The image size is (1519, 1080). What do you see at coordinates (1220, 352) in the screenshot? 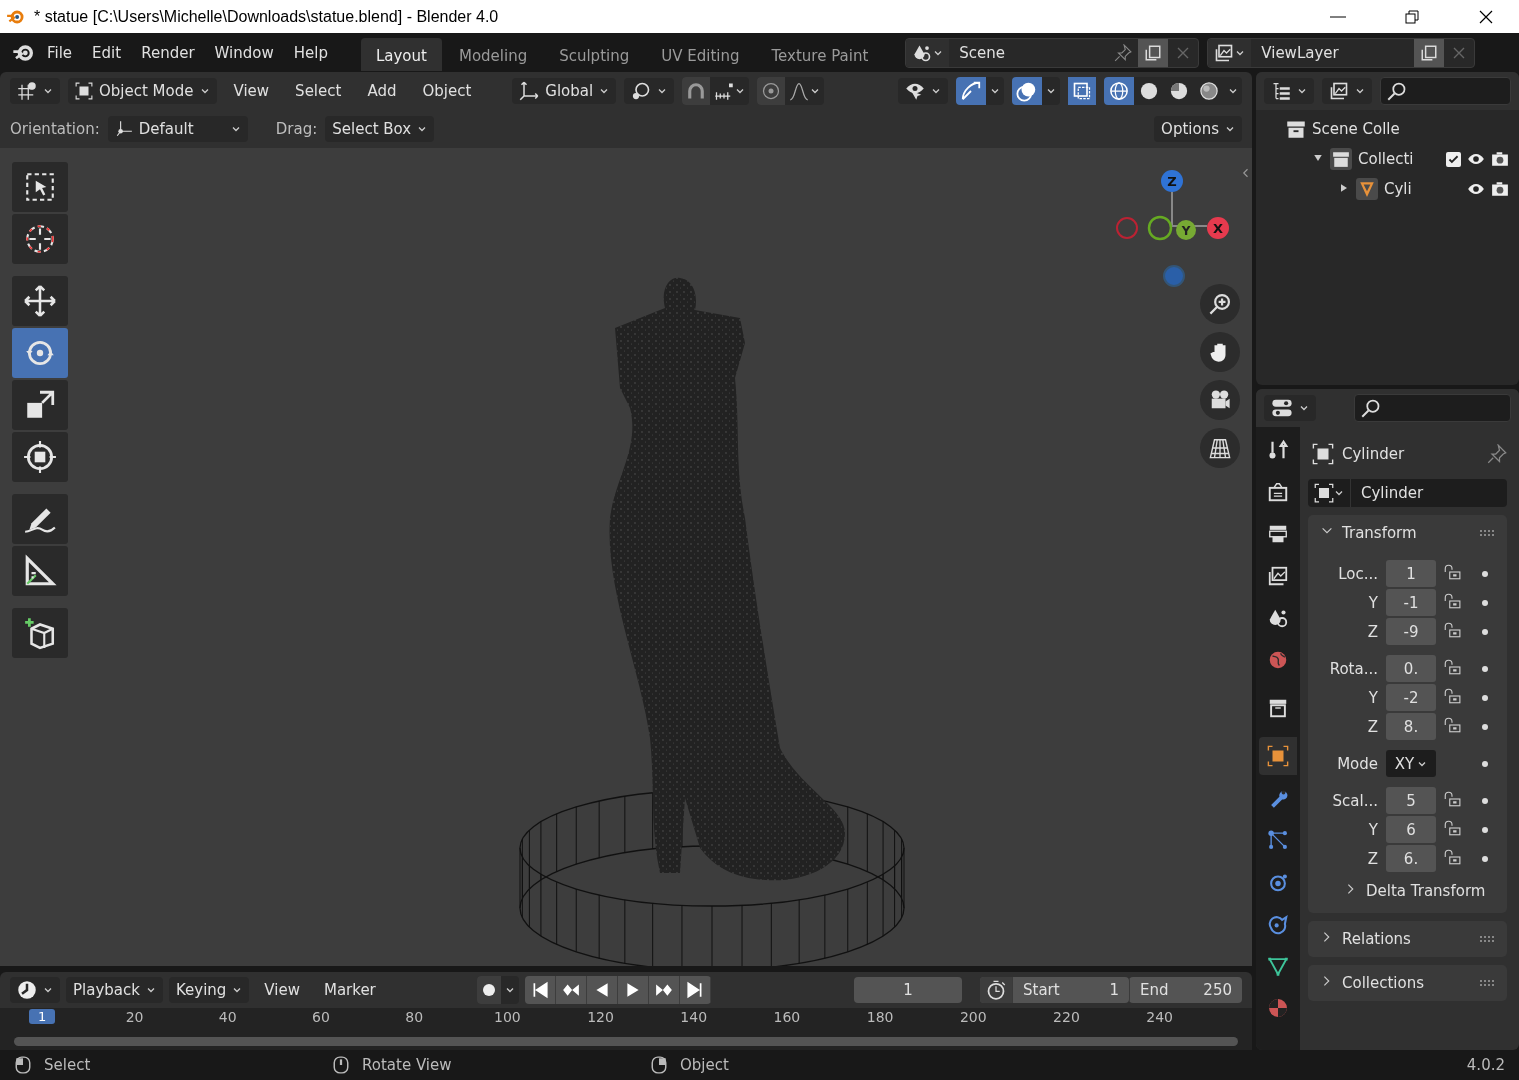
I see `pan-button` at bounding box center [1220, 352].